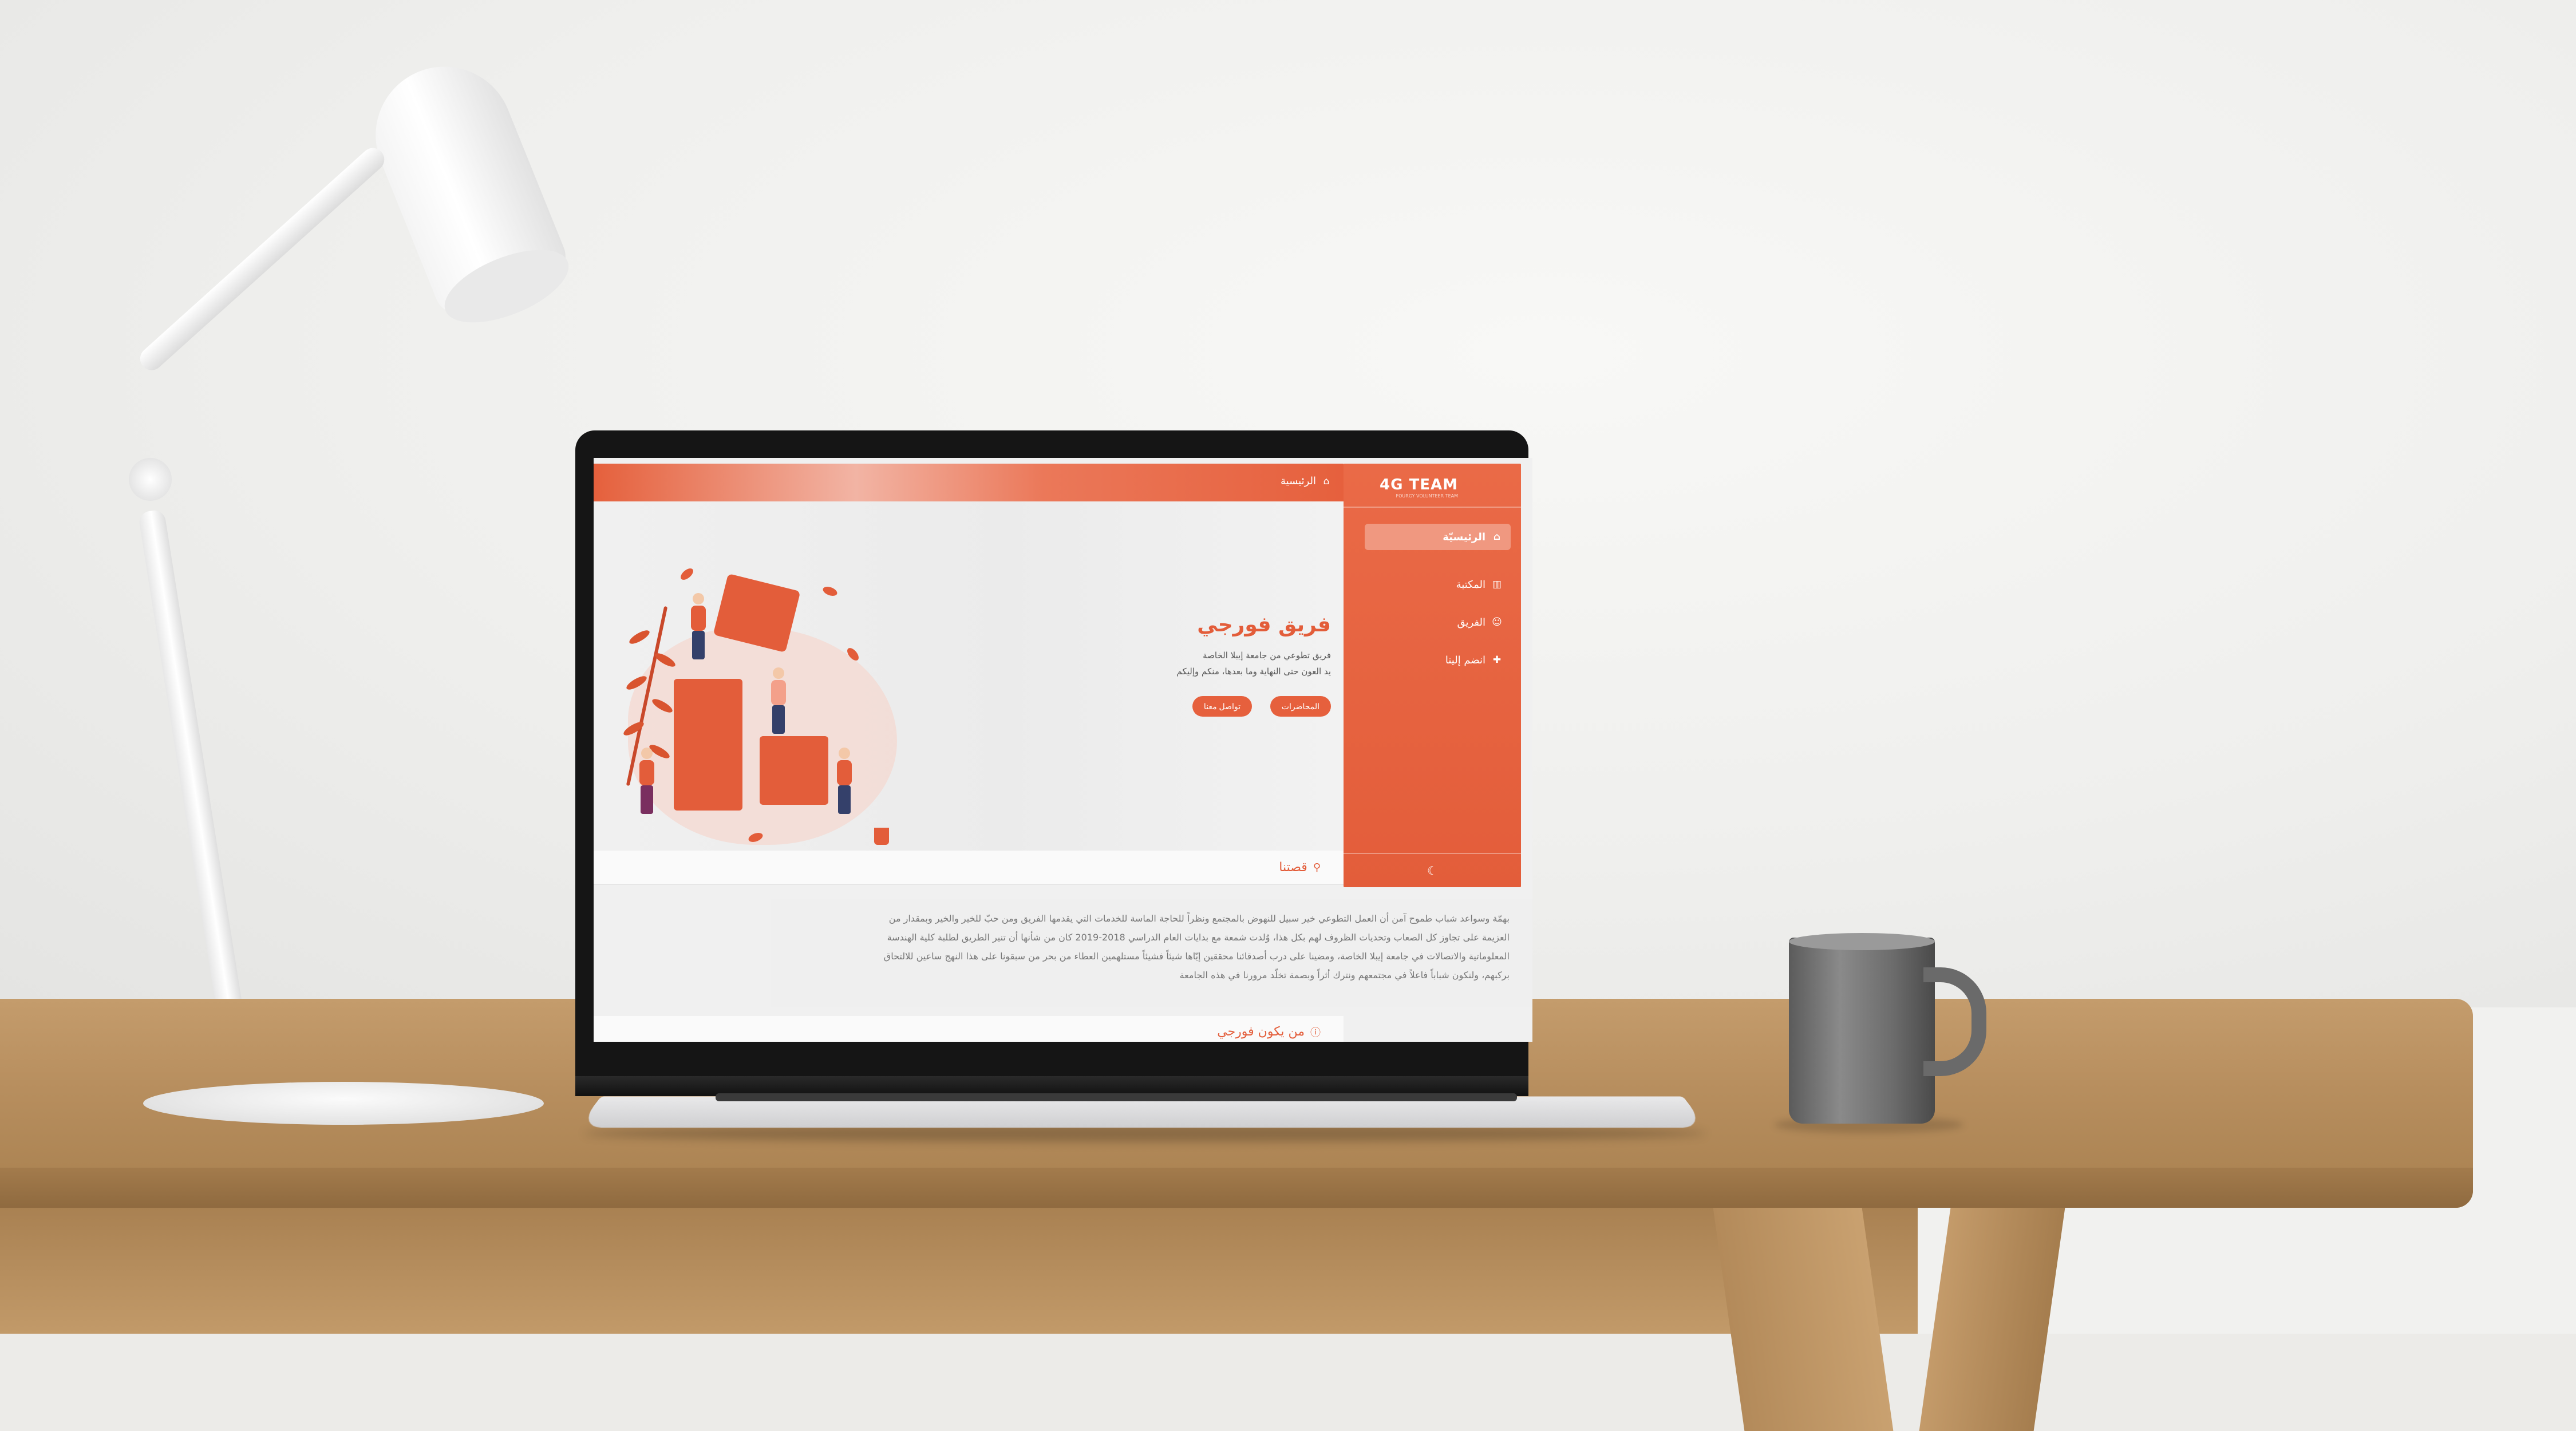 This screenshot has height=1431, width=2576. What do you see at coordinates (1464, 537) in the screenshot?
I see `sidebar-item-label: الرئيسيّة` at bounding box center [1464, 537].